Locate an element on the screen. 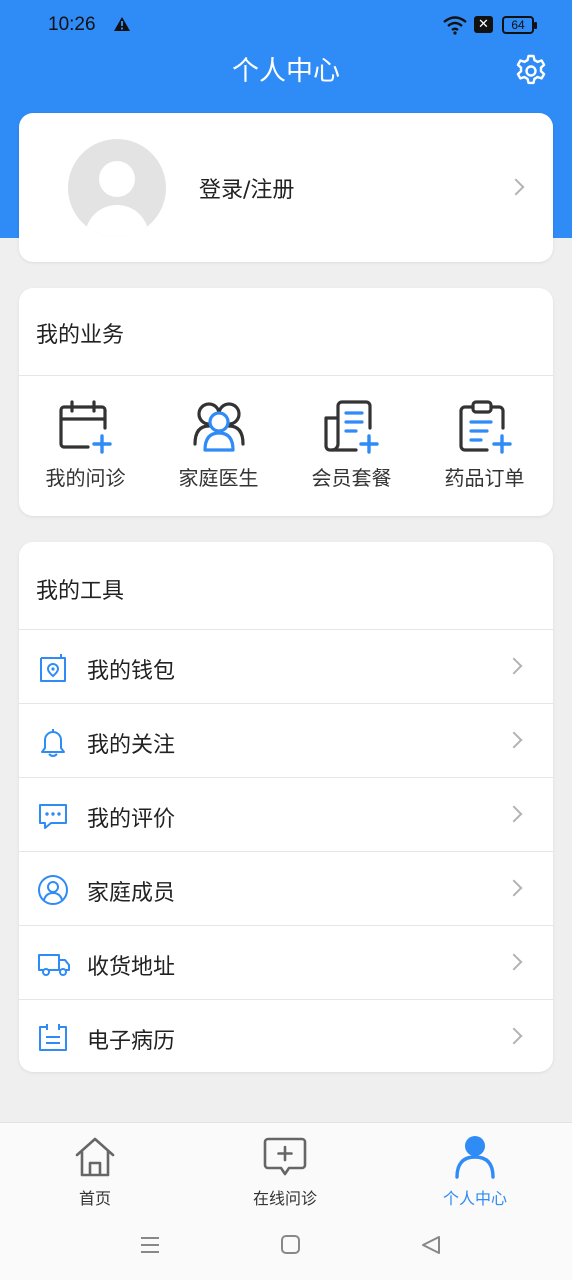  nav-home: 首页 is located at coordinates (95, 1178).